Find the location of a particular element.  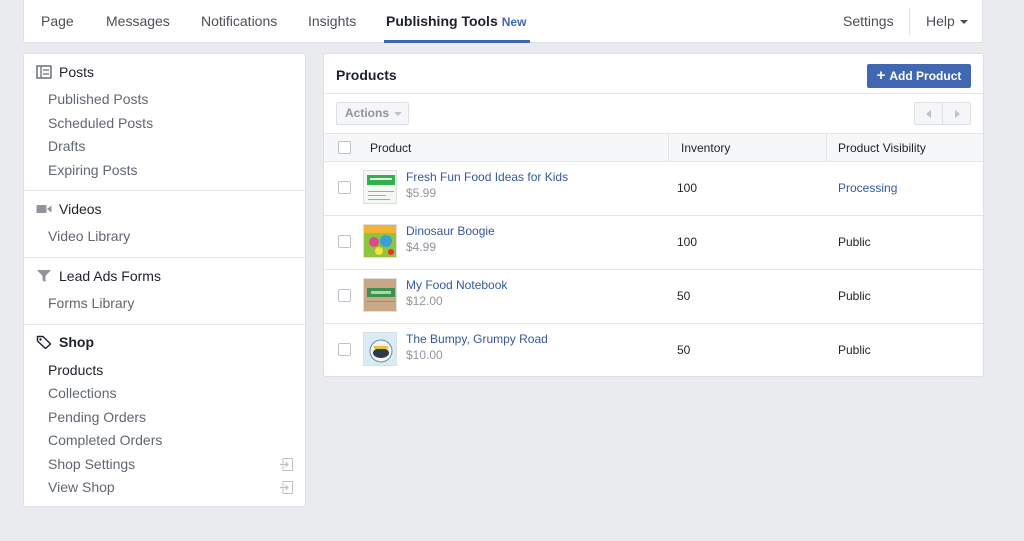

nav-tab-publishing-tools-label: Publishing Tools is located at coordinates (442, 21).